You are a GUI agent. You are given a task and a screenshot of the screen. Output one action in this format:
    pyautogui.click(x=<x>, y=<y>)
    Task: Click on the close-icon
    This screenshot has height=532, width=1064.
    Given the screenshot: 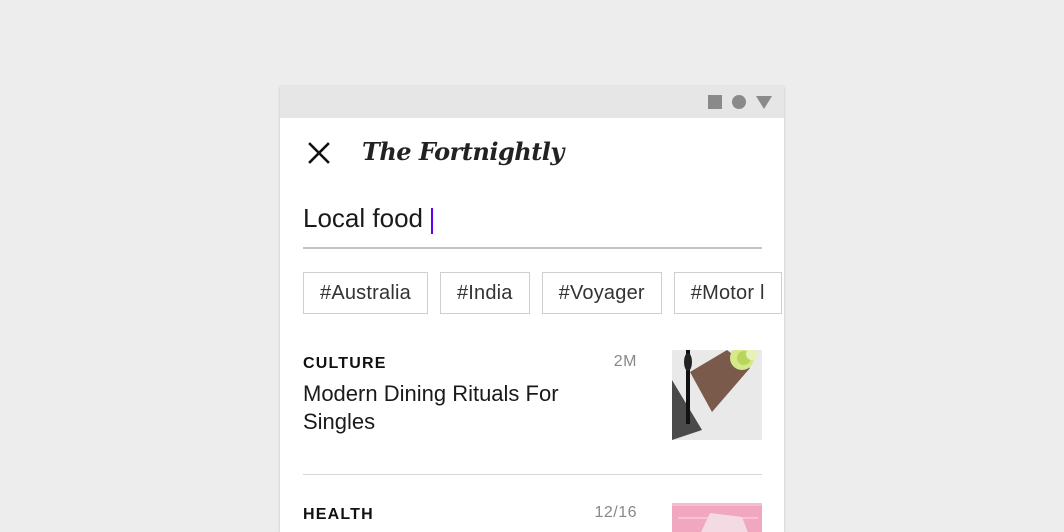 What is the action you would take?
    pyautogui.click(x=319, y=153)
    